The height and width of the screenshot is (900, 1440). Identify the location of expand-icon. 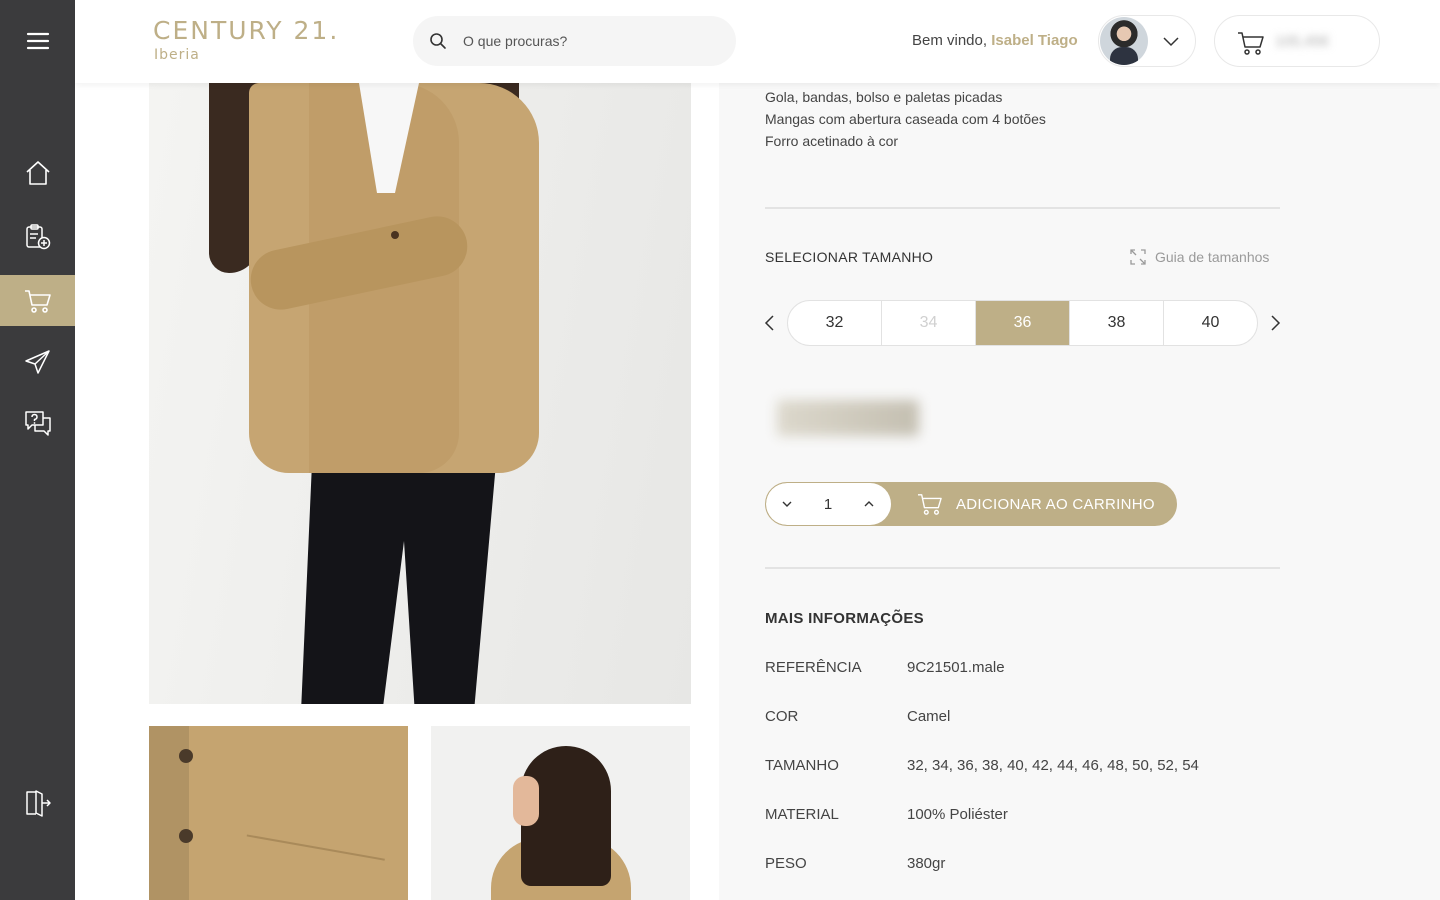
(1138, 257).